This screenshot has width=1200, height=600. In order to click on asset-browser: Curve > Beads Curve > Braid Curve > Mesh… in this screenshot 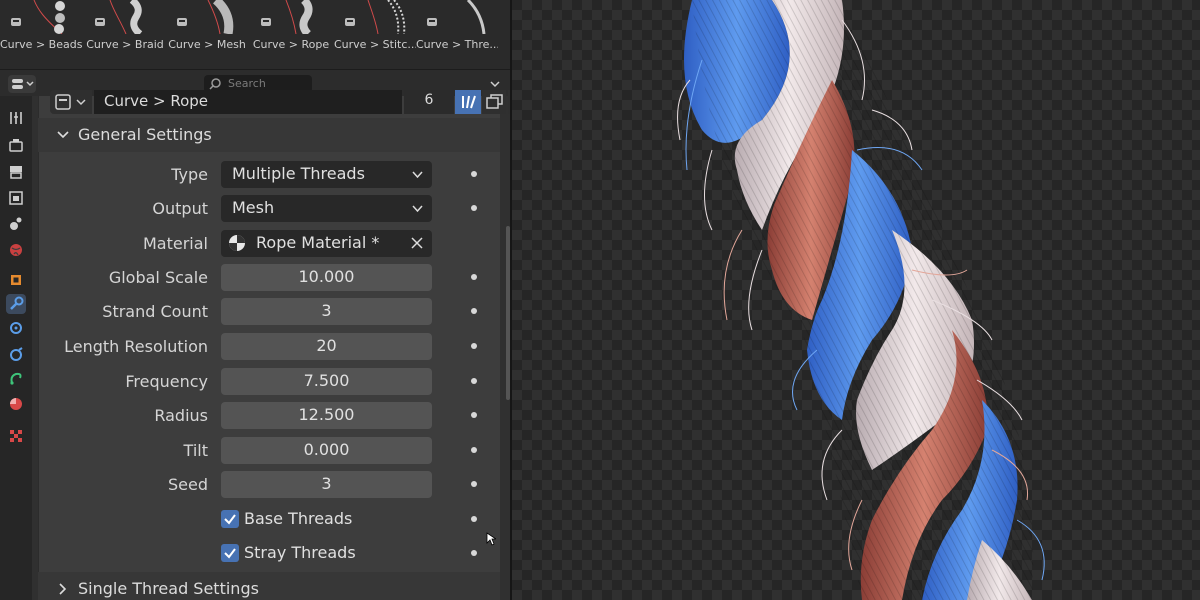, I will do `click(256, 35)`.